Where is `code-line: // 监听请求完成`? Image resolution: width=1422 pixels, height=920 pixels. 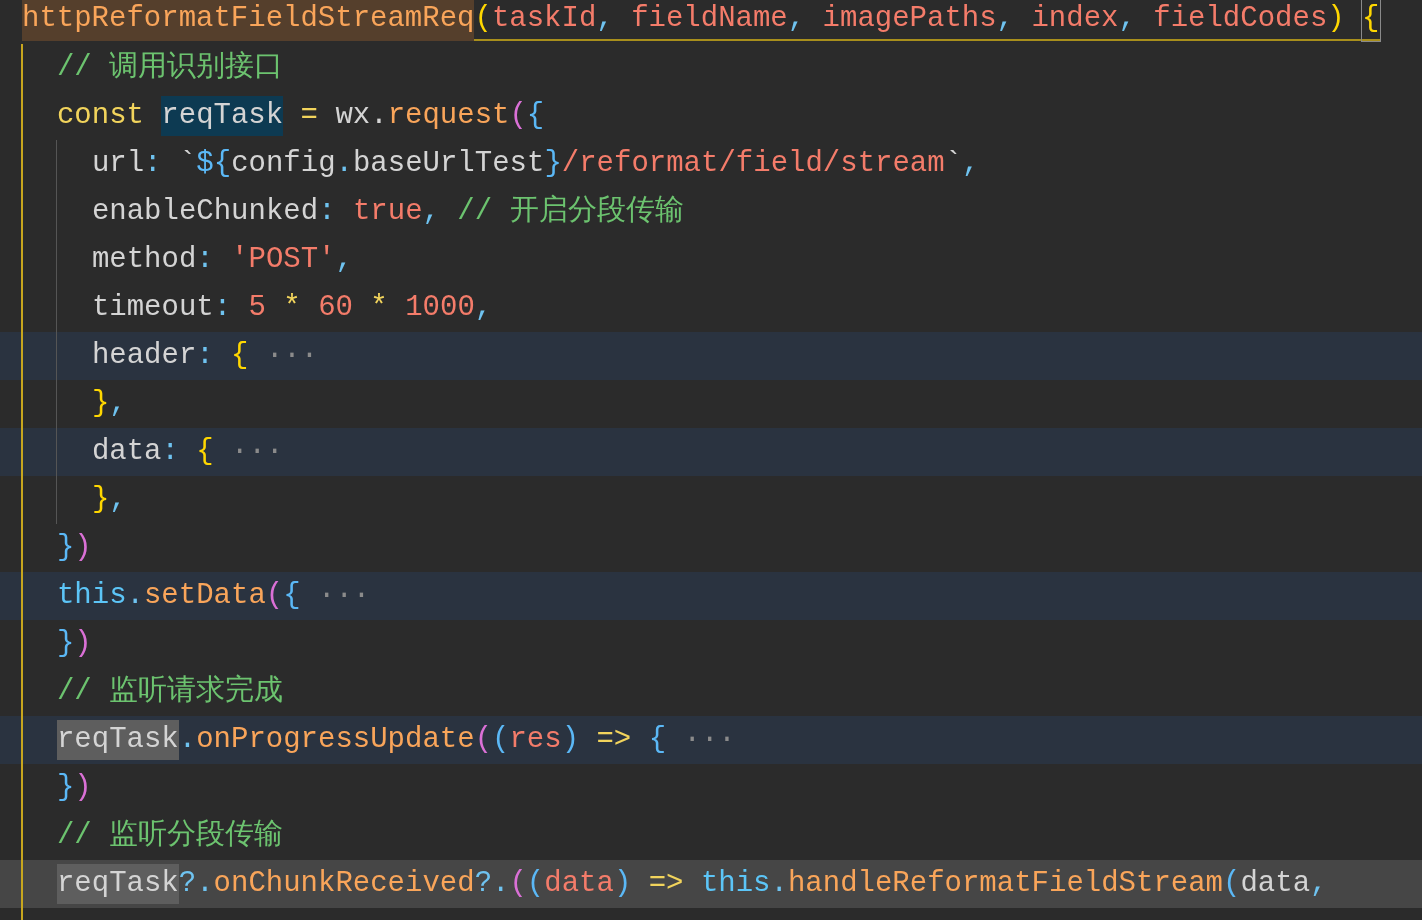 code-line: // 监听请求完成 is located at coordinates (170, 691).